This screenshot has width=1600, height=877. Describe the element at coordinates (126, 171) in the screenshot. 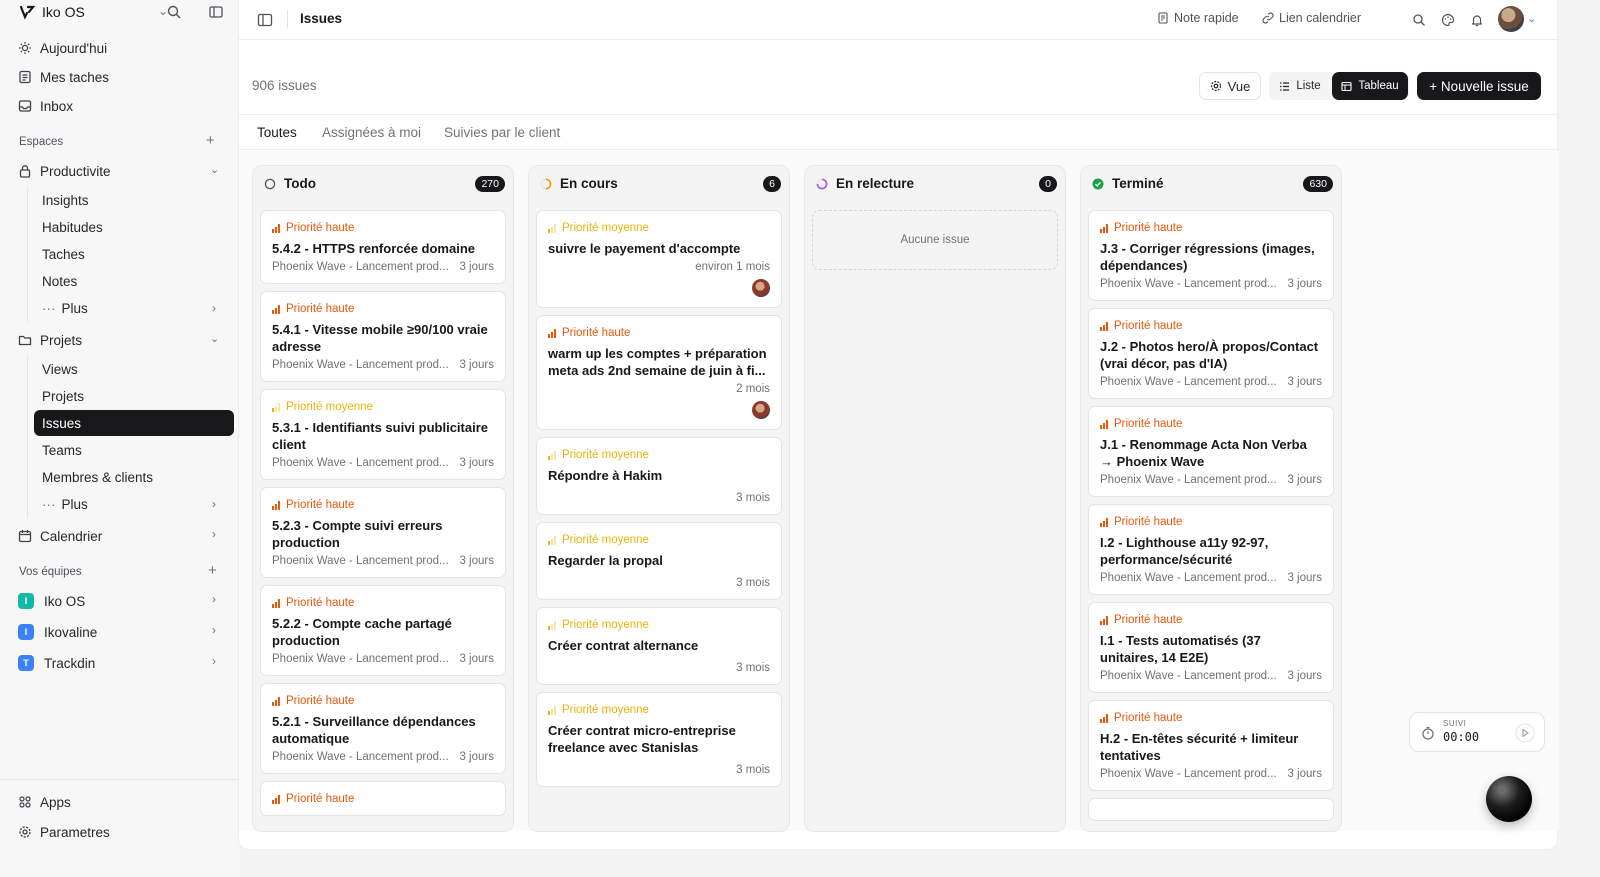

I see `space-productivite: Productivite ⌄` at that location.